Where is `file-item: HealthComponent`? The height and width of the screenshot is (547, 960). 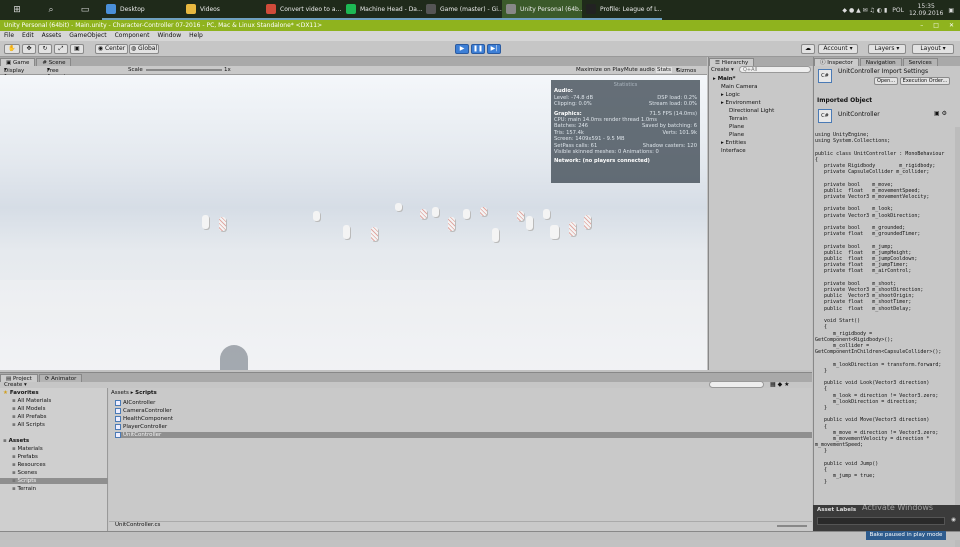
file-item: HealthComponent is located at coordinates (463, 419).